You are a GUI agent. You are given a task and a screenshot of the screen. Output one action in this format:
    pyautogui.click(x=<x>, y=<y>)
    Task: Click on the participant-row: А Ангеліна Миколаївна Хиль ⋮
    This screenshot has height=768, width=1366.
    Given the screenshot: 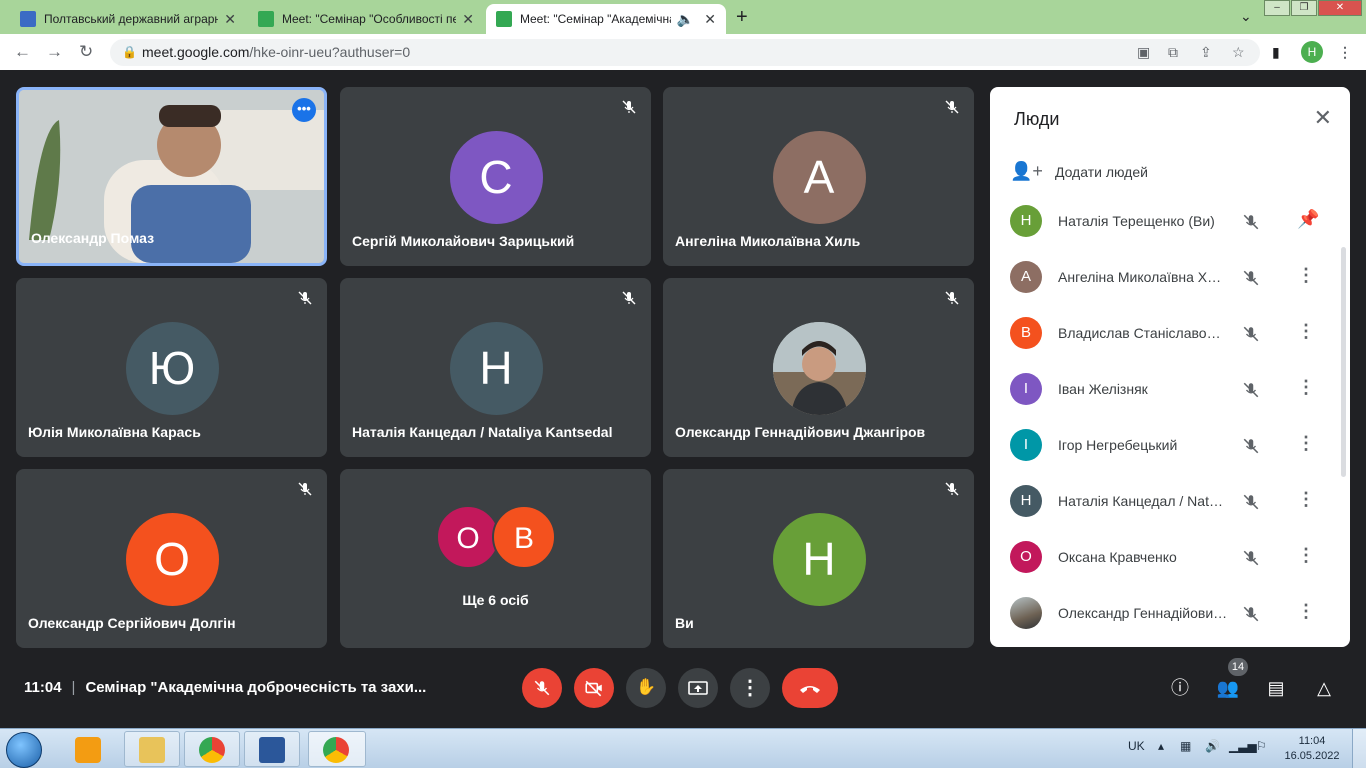 What is the action you would take?
    pyautogui.click(x=1165, y=277)
    